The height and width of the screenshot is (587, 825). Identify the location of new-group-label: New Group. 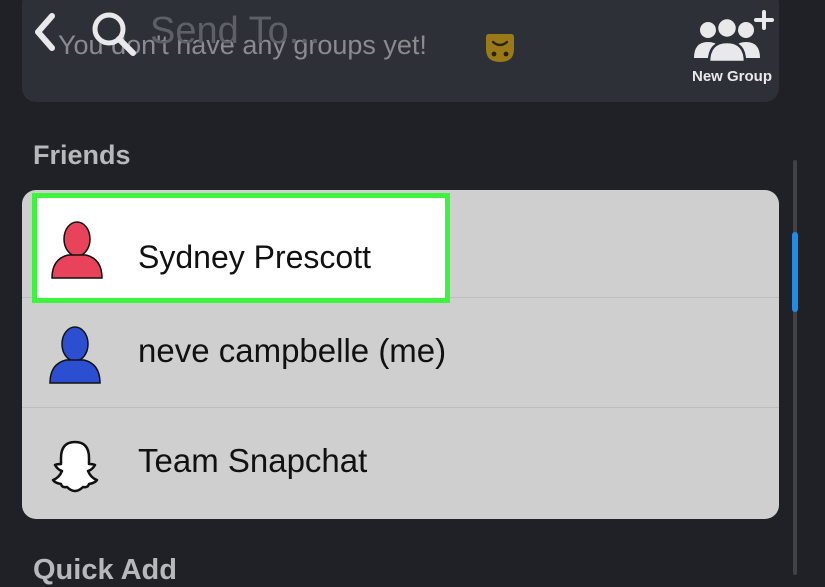
(731, 76).